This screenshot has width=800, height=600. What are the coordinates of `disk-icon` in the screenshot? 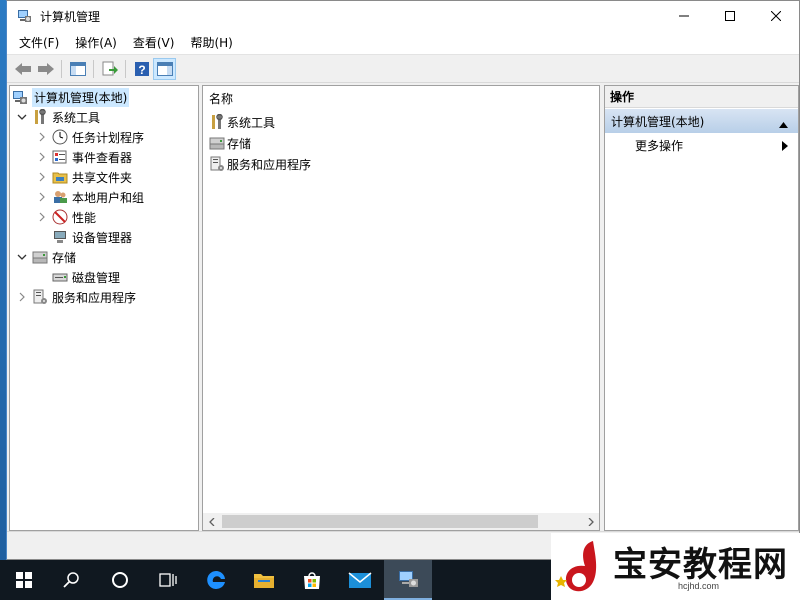 It's located at (60, 277).